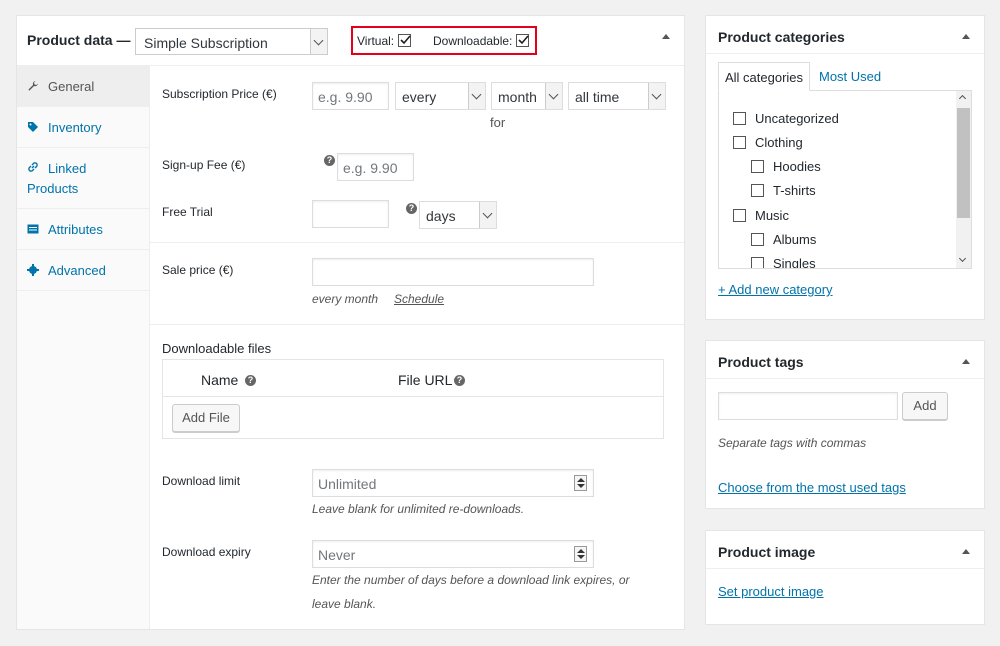 The image size is (1000, 646). I want to click on product-type-value: Simple Subscription, so click(206, 43).